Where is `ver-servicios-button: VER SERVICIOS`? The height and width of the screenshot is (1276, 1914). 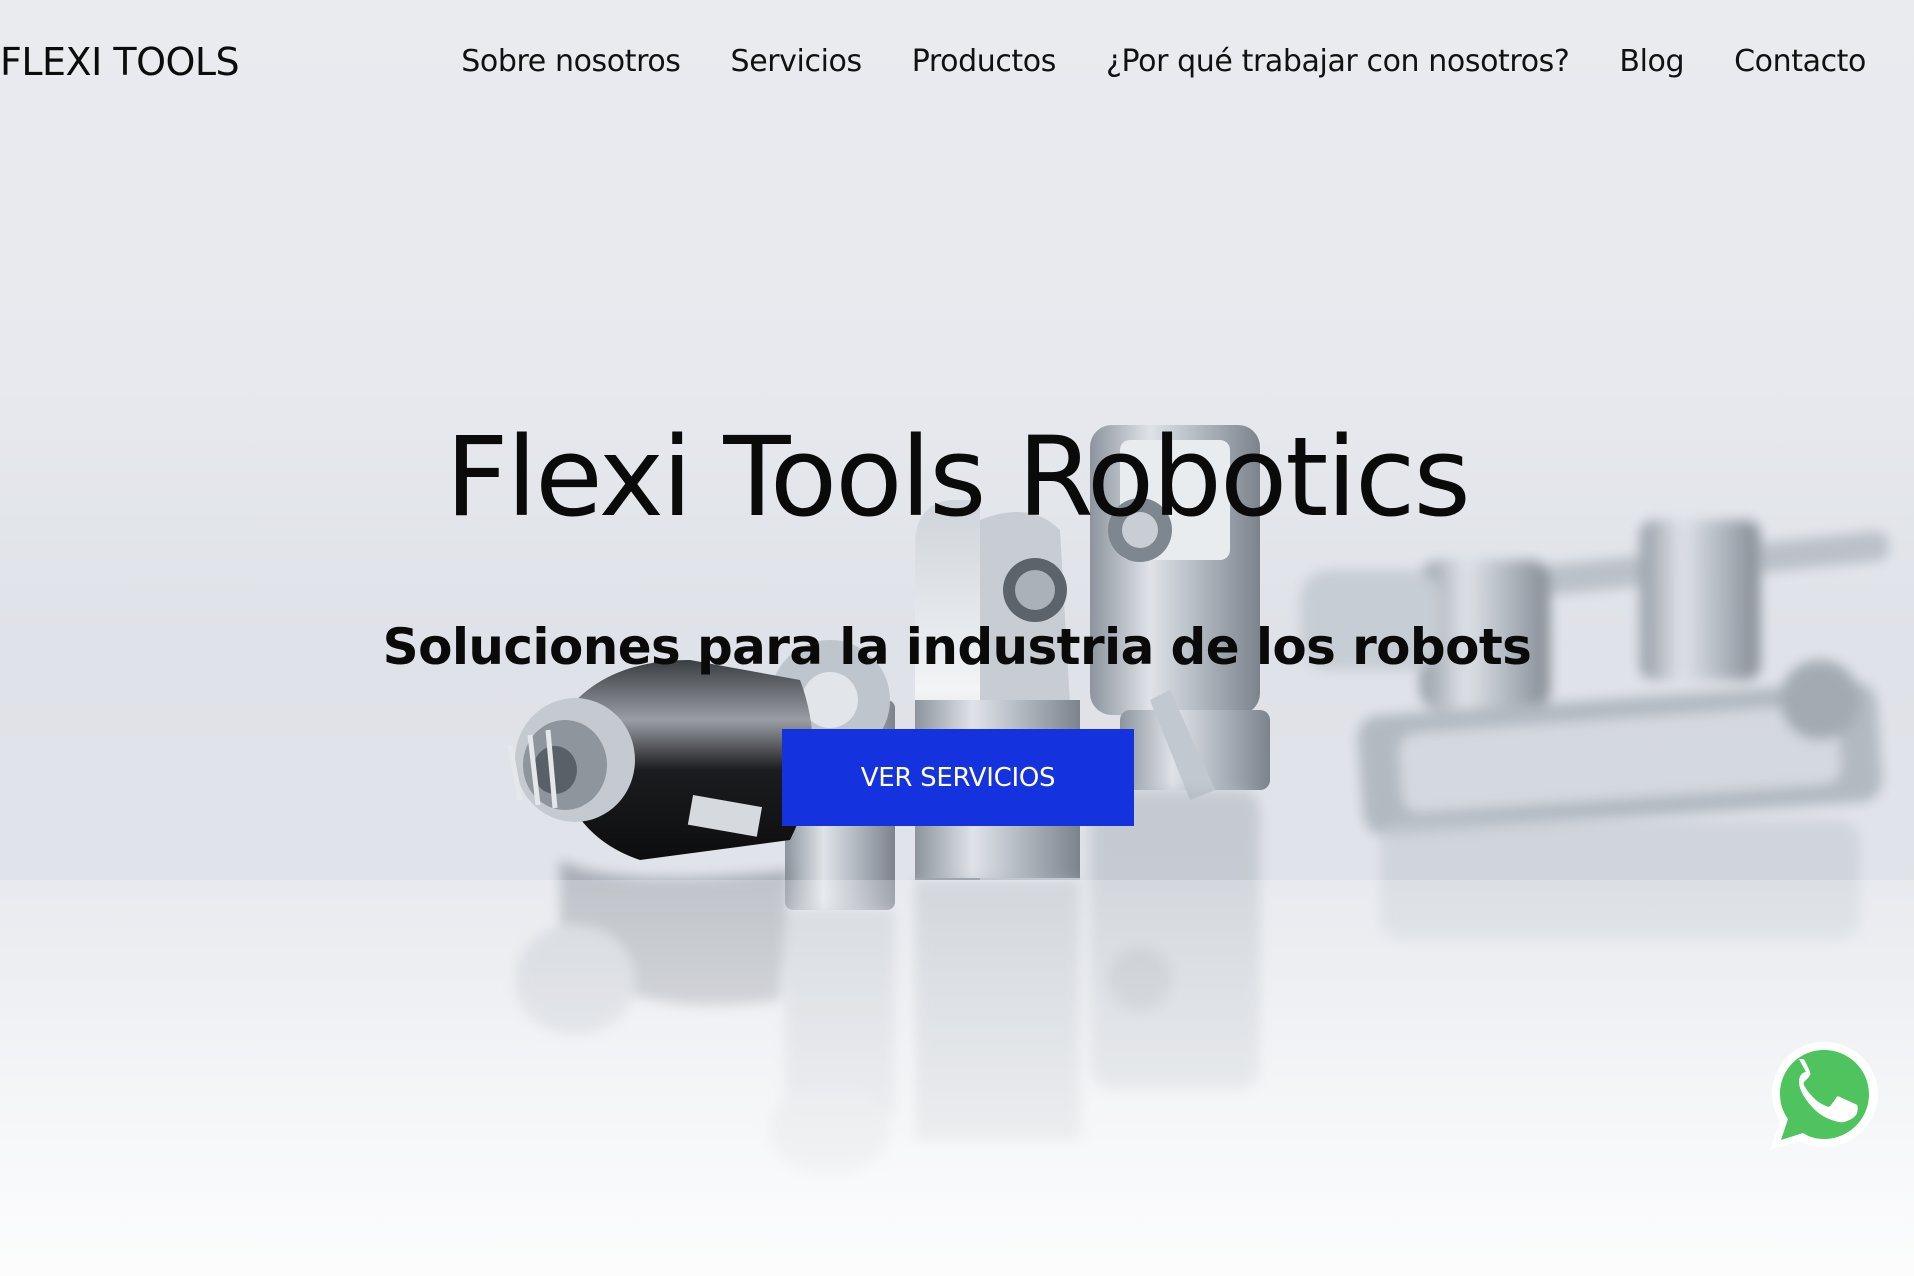 ver-servicios-button: VER SERVICIOS is located at coordinates (958, 777).